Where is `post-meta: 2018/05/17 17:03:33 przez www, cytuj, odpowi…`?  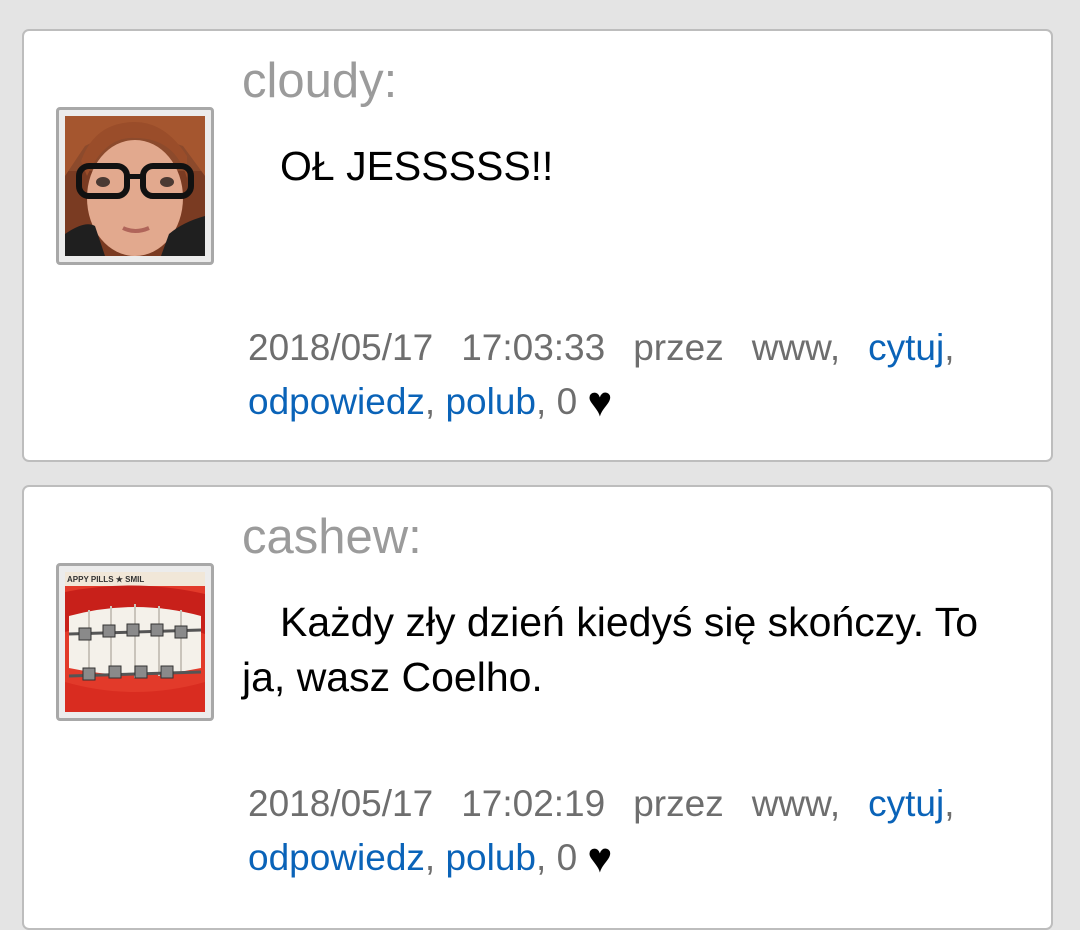 post-meta: 2018/05/17 17:03:33 przez www, cytuj, odpowi… is located at coordinates (601, 376).